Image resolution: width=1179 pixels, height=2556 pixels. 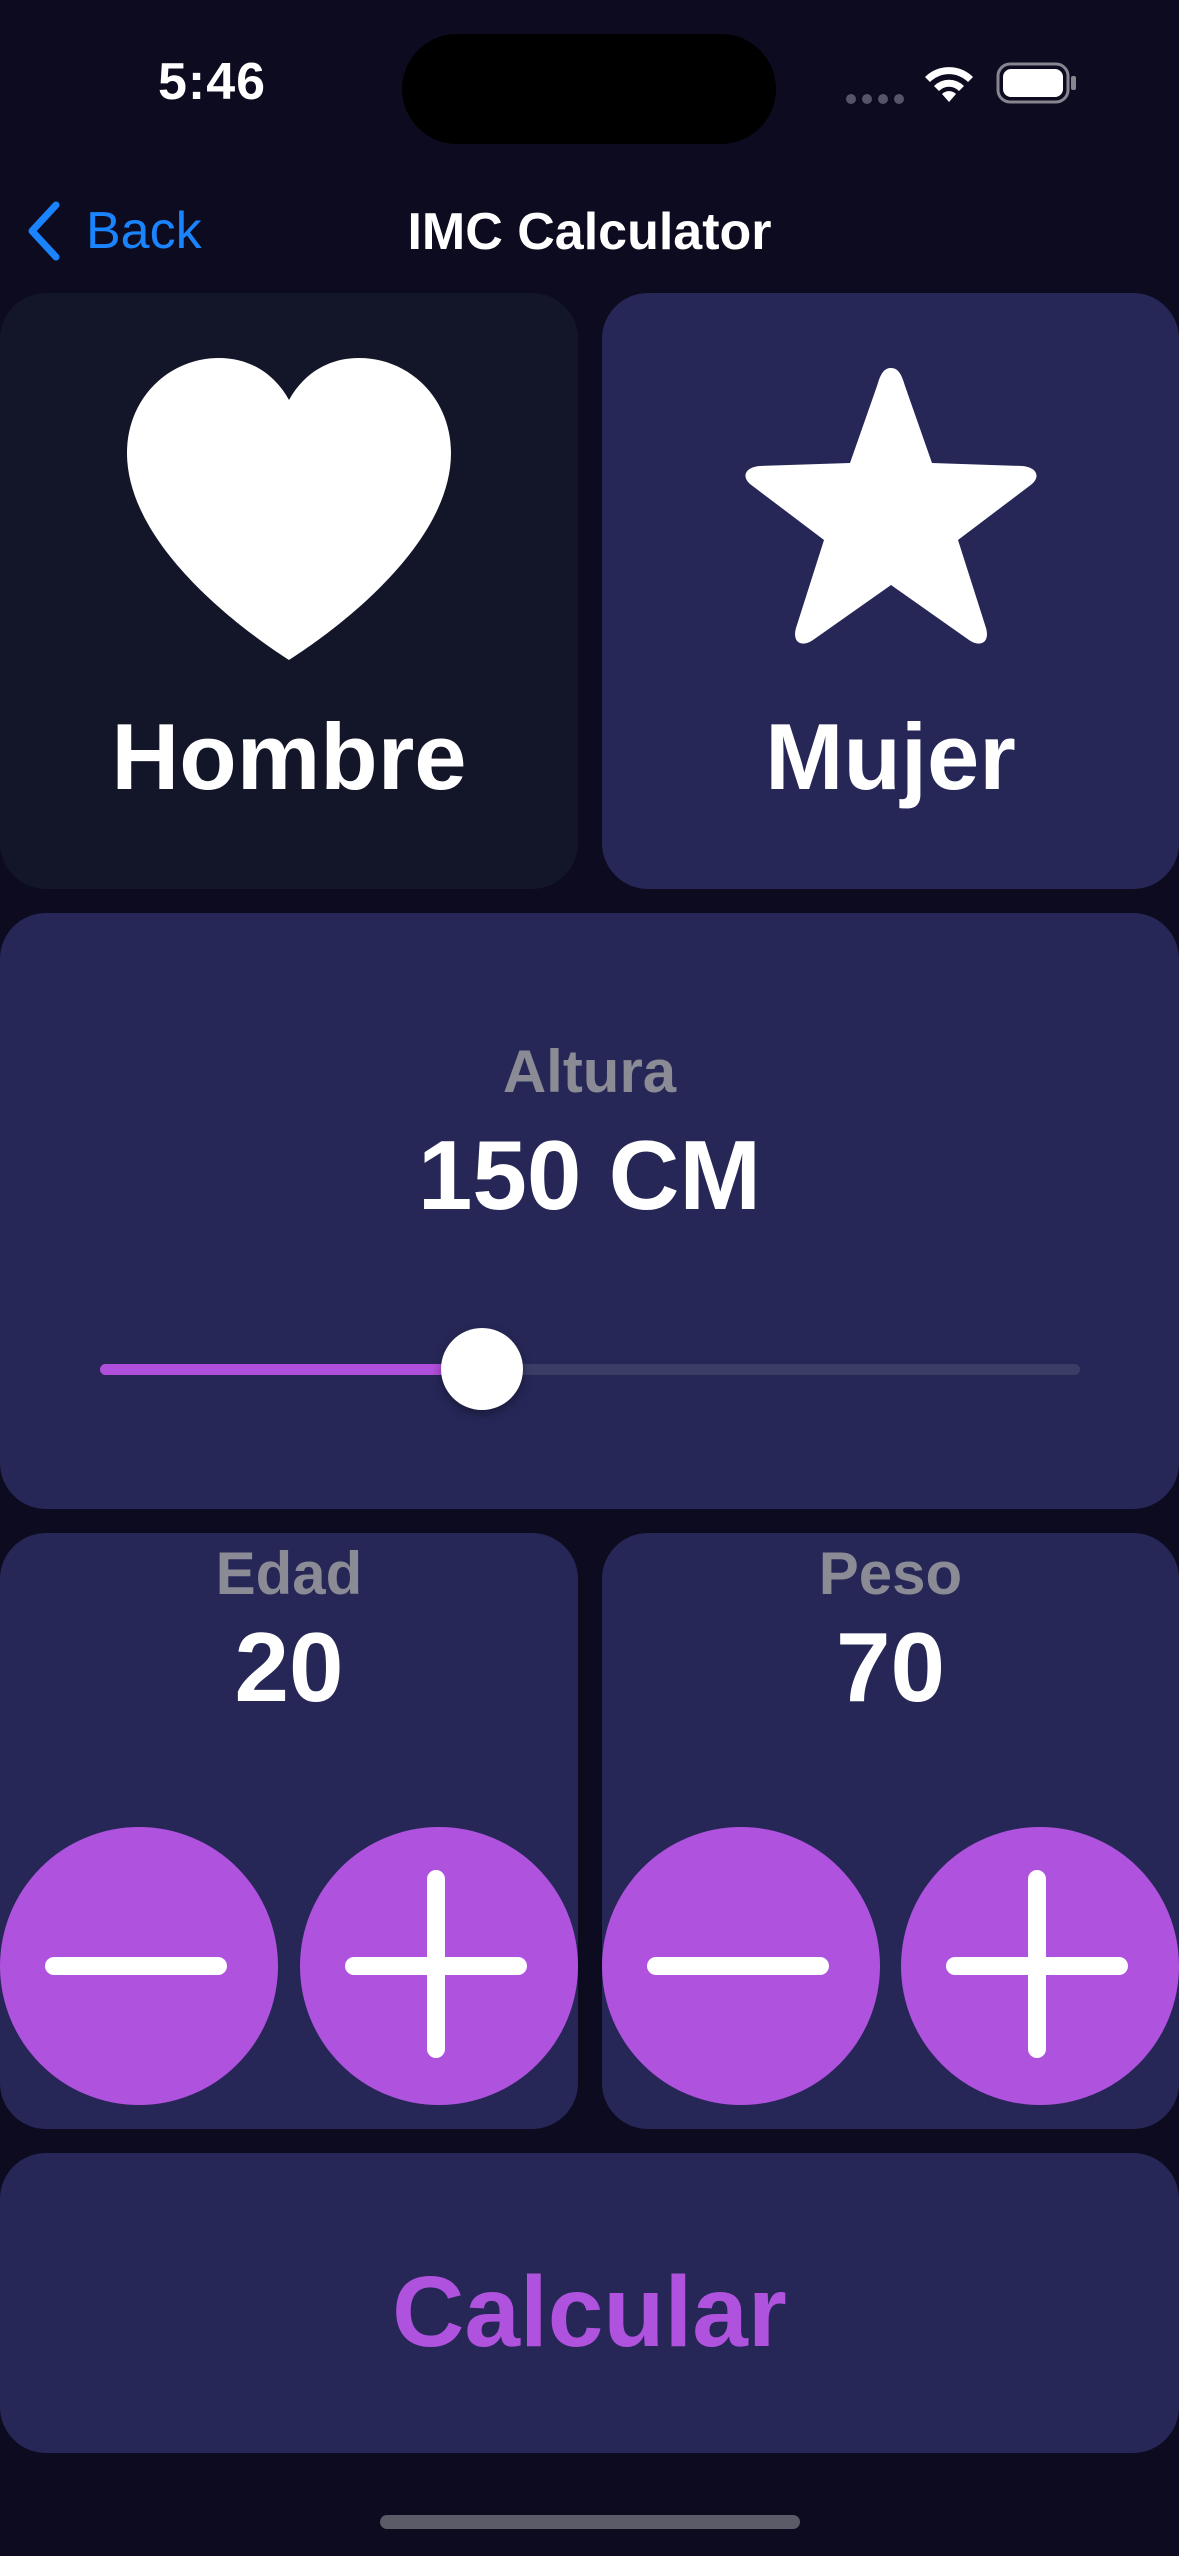 I want to click on page-title: IMC Calculator, so click(x=589, y=232).